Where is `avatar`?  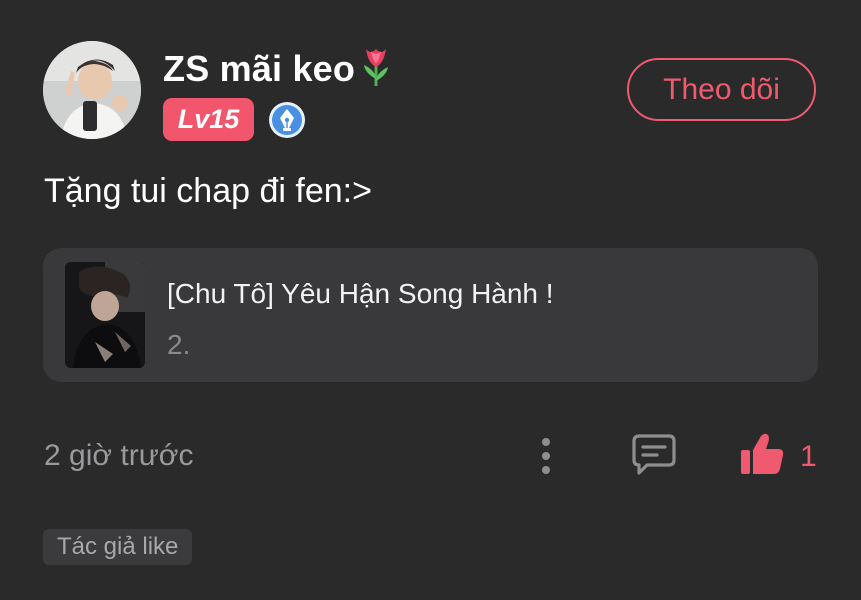 avatar is located at coordinates (92, 90).